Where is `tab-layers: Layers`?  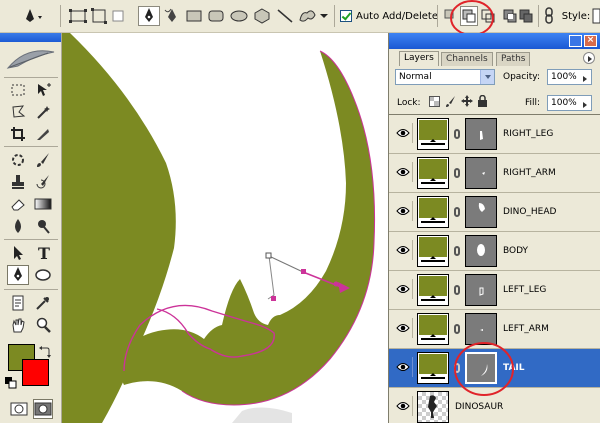 tab-layers: Layers is located at coordinates (419, 58).